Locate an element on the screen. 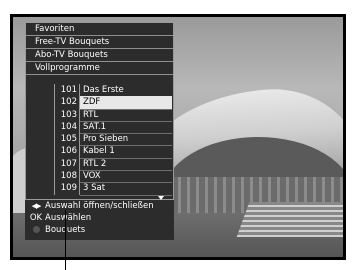 The height and width of the screenshot is (270, 355). channel-row: 104 SAT.1 is located at coordinates (99, 127).